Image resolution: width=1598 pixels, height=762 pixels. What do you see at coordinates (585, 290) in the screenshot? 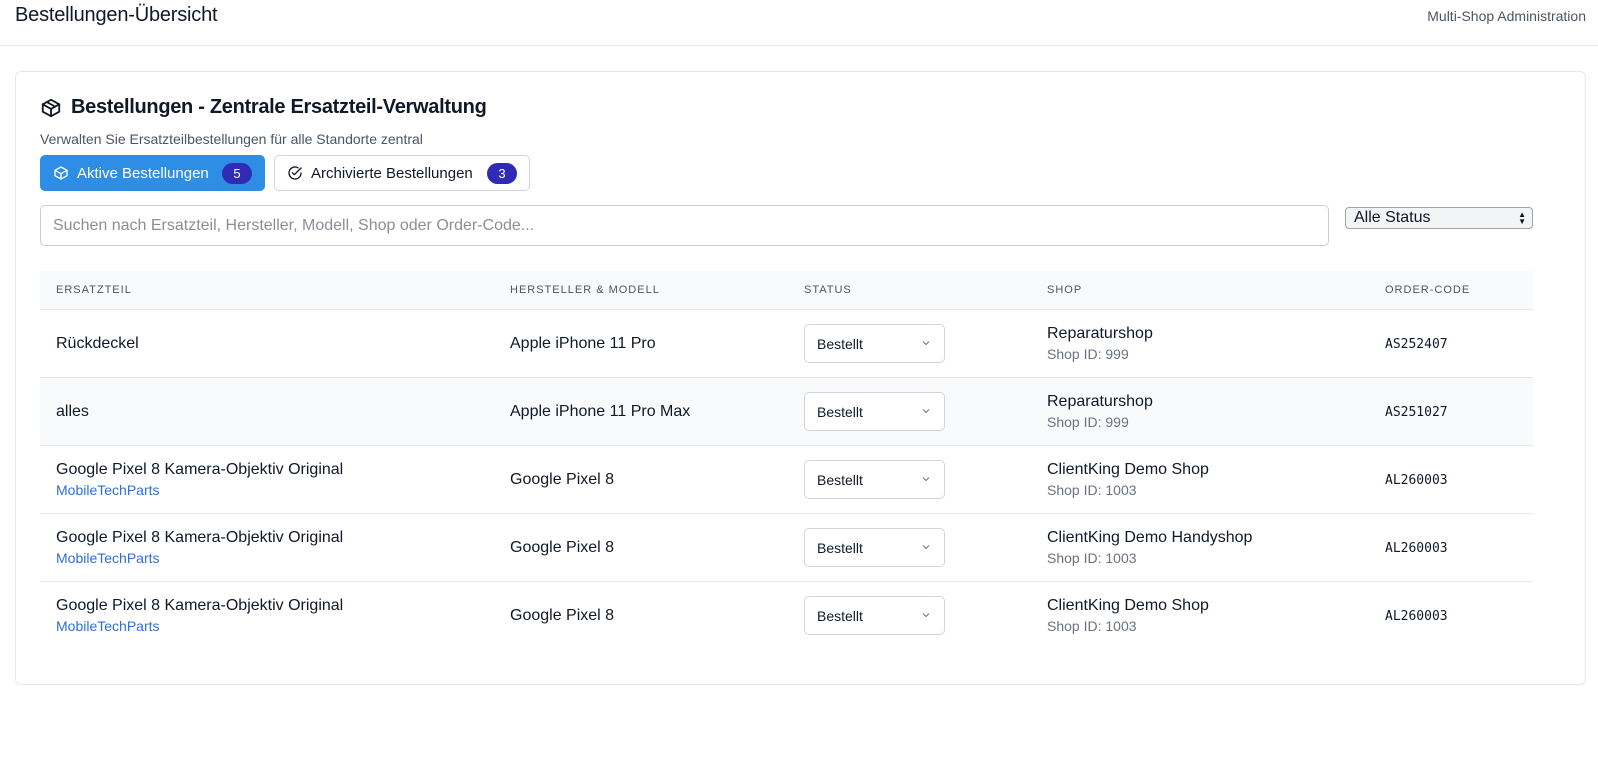
I see `column-header-model: Hersteller & Modell` at bounding box center [585, 290].